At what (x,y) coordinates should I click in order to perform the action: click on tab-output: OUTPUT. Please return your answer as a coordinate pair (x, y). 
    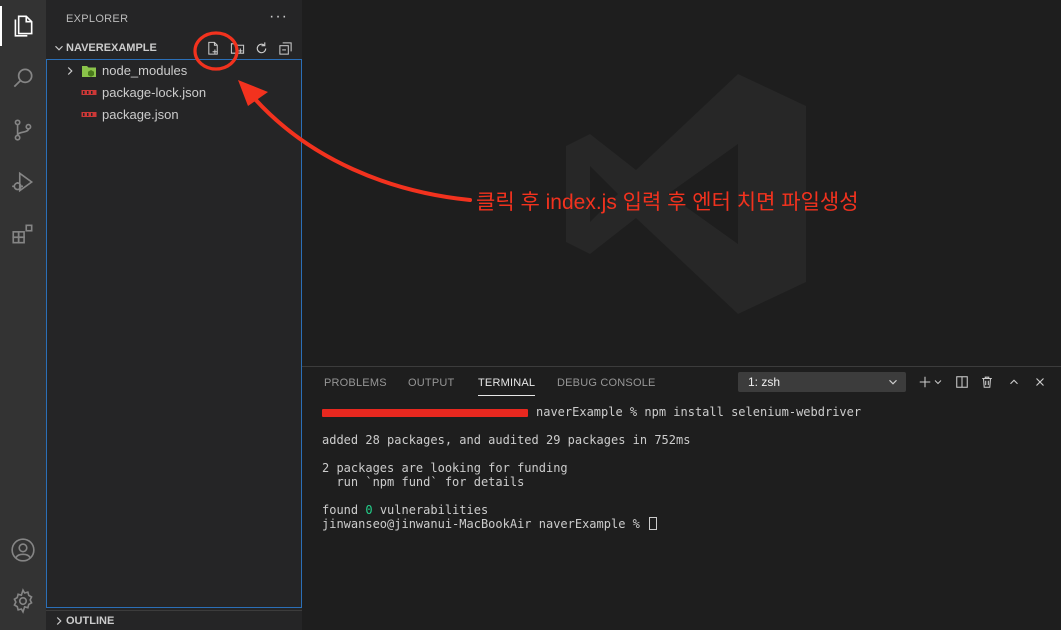
    Looking at the image, I should click on (431, 383).